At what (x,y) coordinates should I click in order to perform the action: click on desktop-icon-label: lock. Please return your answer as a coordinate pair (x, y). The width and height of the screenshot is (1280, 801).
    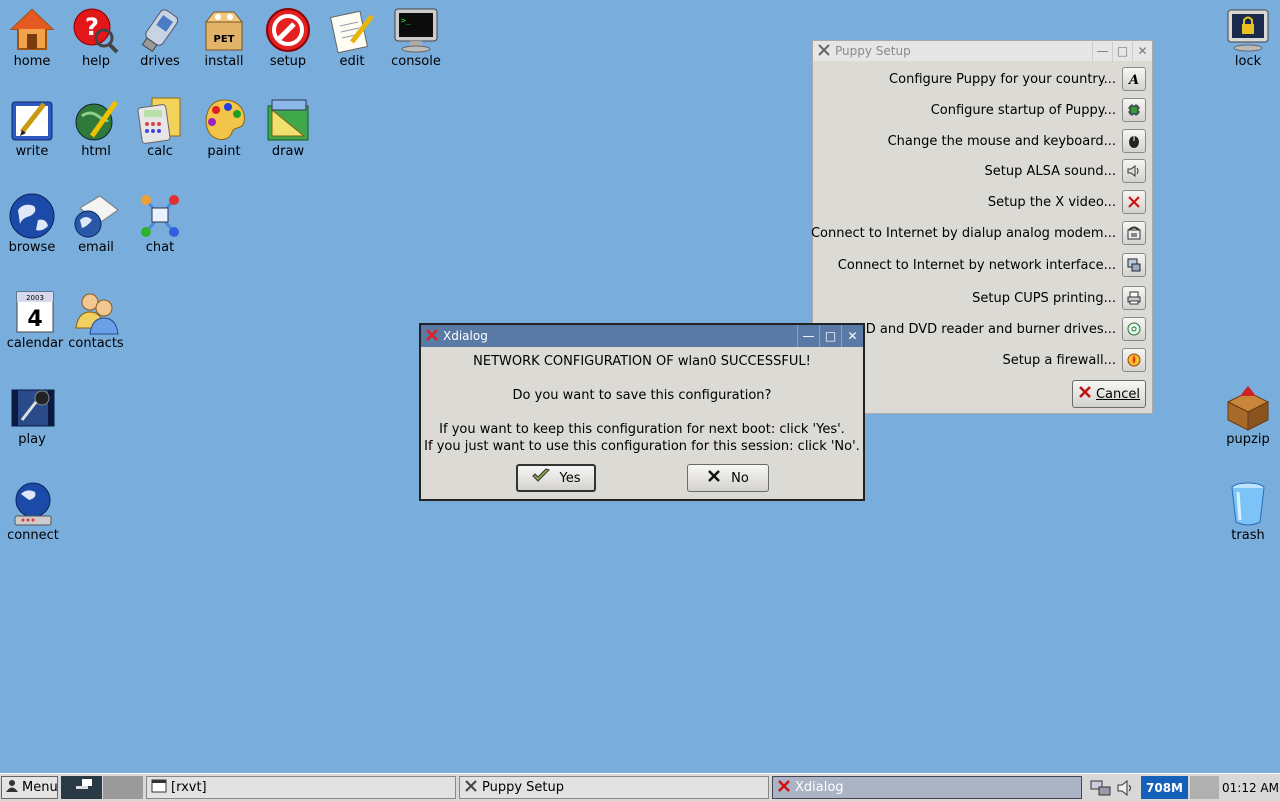
    Looking at the image, I should click on (1248, 61).